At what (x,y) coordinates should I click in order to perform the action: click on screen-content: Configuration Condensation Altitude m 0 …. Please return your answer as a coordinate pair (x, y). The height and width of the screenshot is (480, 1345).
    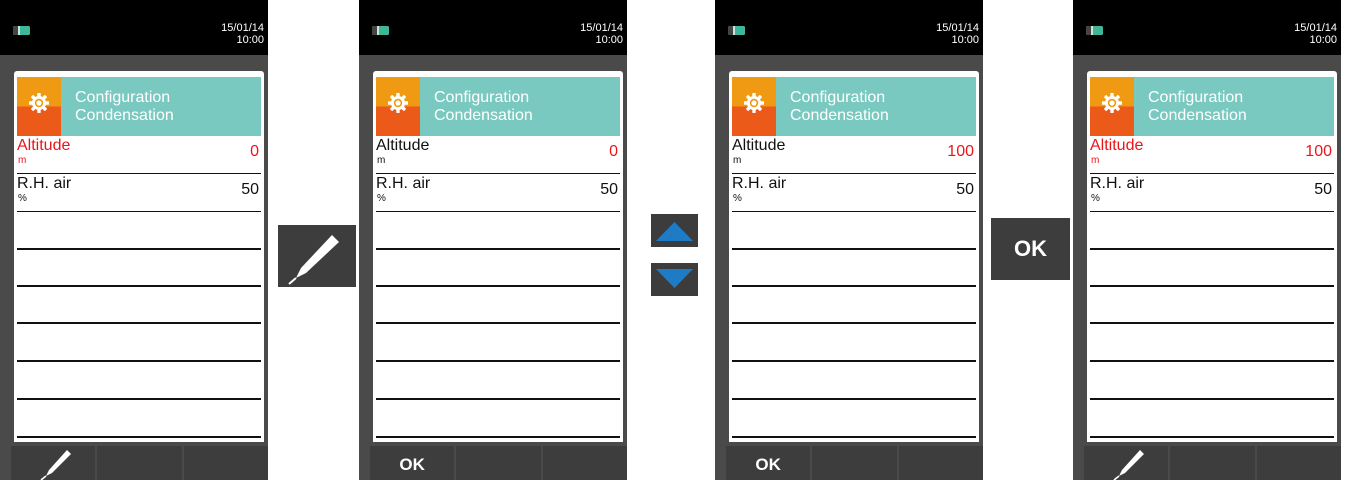
    Looking at the image, I should click on (139, 256).